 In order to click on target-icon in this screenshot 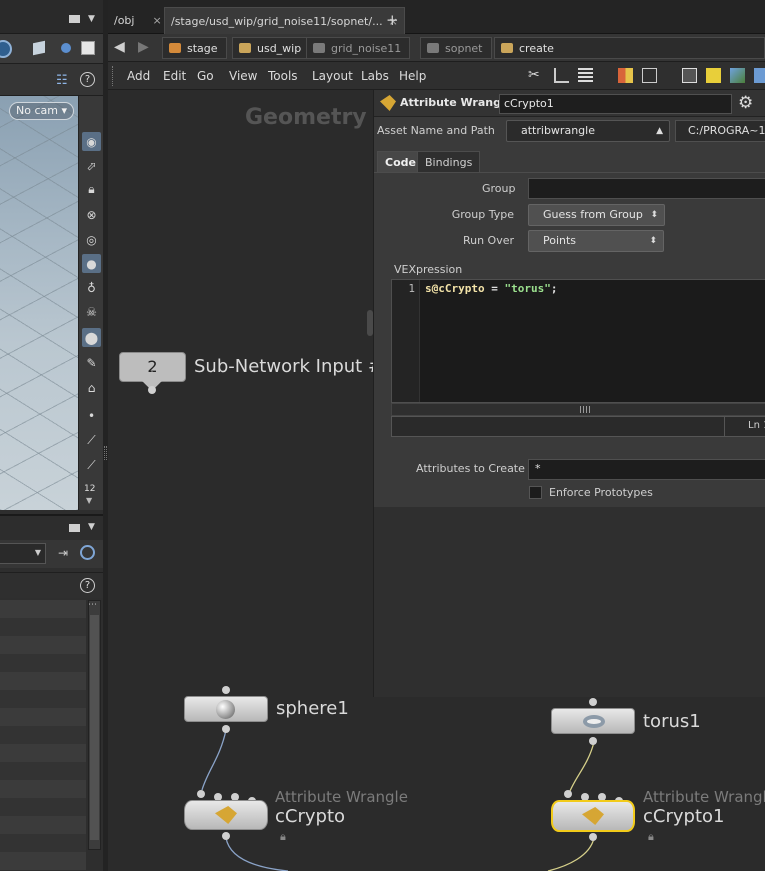, I will do `click(6, 49)`.